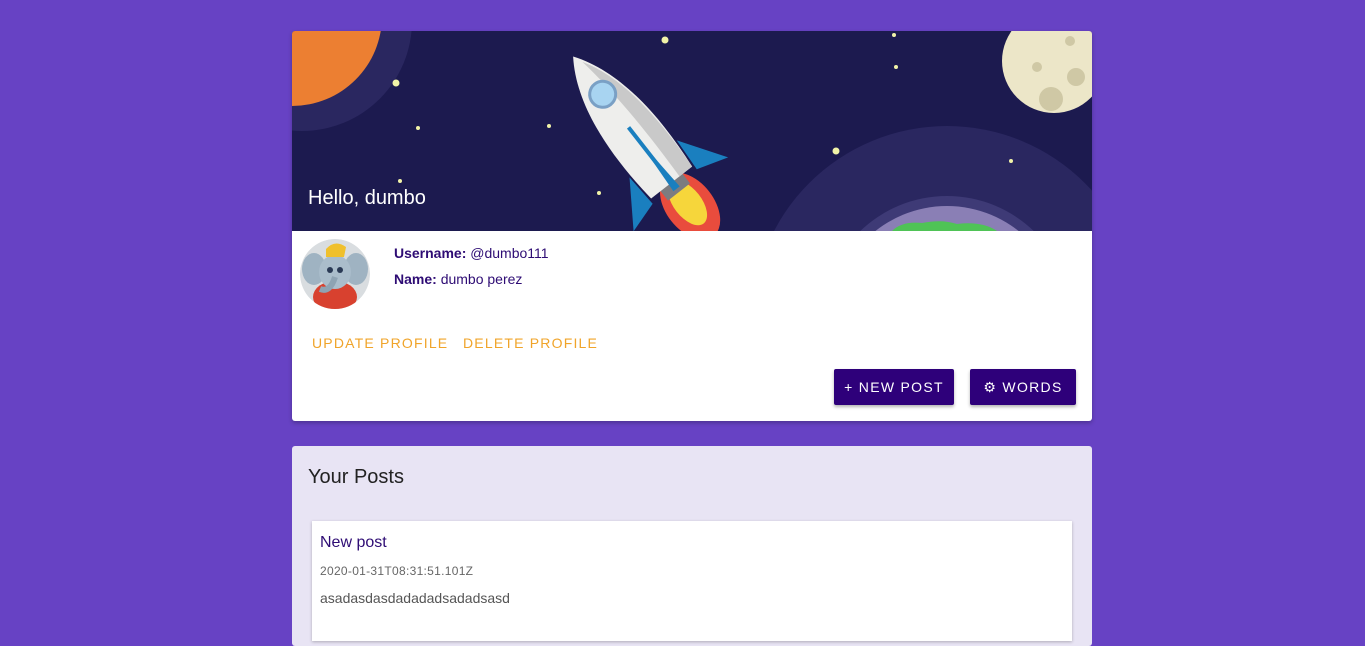  I want to click on name-value: dumbo perez, so click(481, 279).